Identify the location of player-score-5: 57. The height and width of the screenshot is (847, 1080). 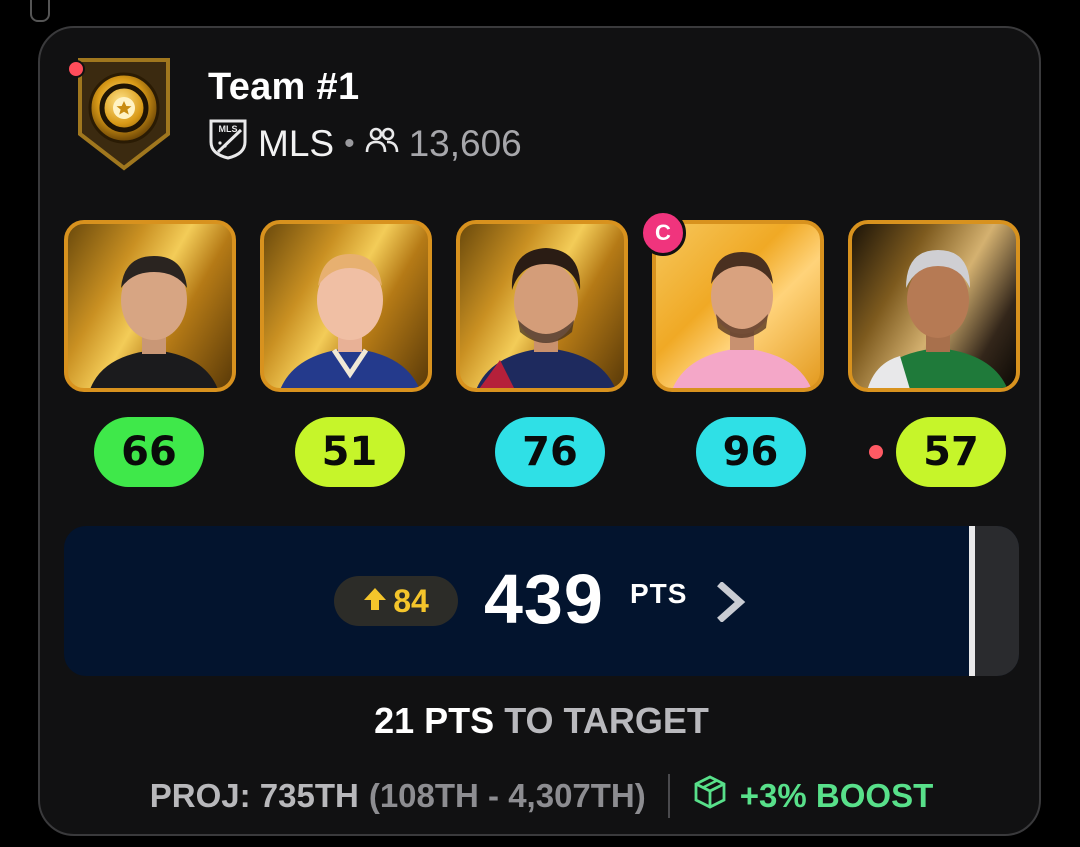
(951, 452).